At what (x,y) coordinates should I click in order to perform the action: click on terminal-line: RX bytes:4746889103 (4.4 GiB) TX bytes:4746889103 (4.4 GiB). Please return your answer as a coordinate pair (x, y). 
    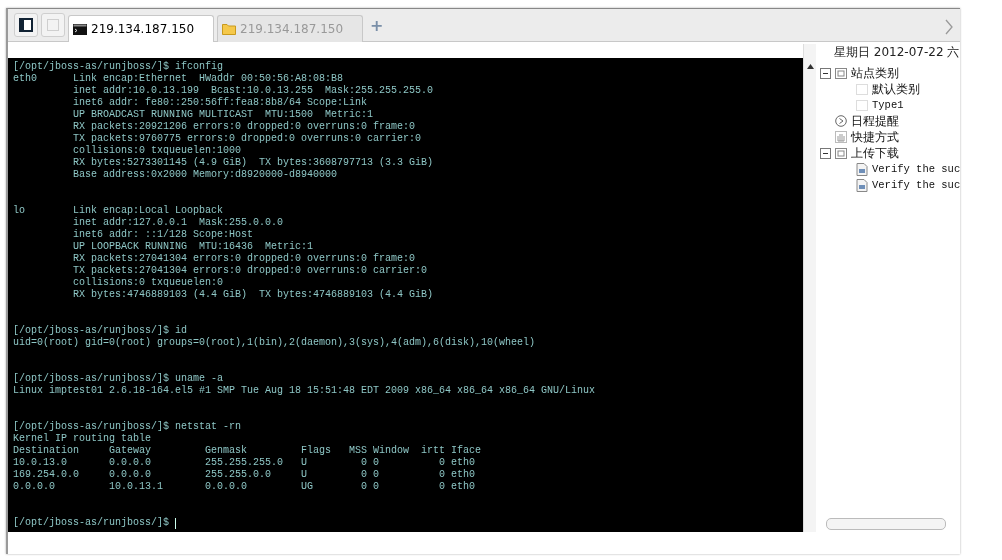
    Looking at the image, I should click on (253, 295).